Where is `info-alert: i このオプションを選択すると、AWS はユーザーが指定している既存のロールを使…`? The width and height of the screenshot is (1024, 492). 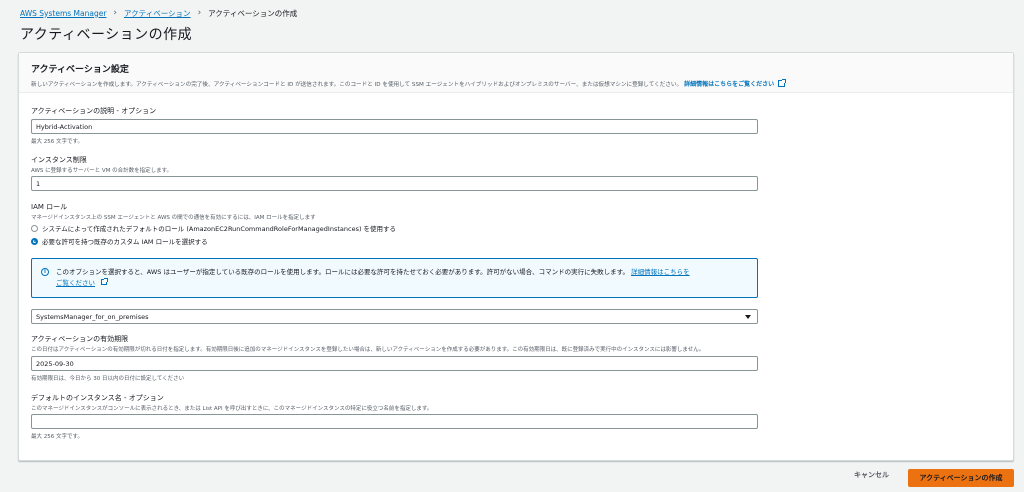
info-alert: i このオプションを選択すると、AWS はユーザーが指定している既存のロールを使… is located at coordinates (394, 278).